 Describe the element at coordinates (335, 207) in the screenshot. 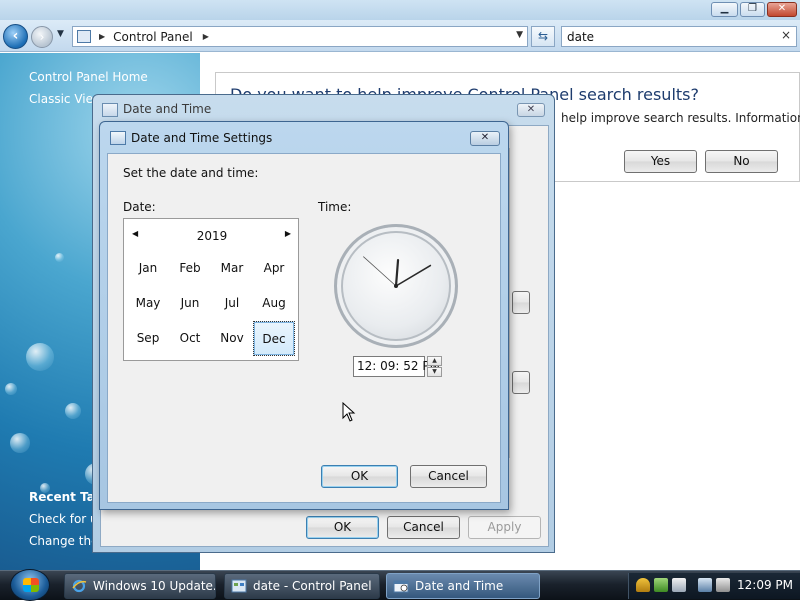

I see `time-label: Time:` at that location.